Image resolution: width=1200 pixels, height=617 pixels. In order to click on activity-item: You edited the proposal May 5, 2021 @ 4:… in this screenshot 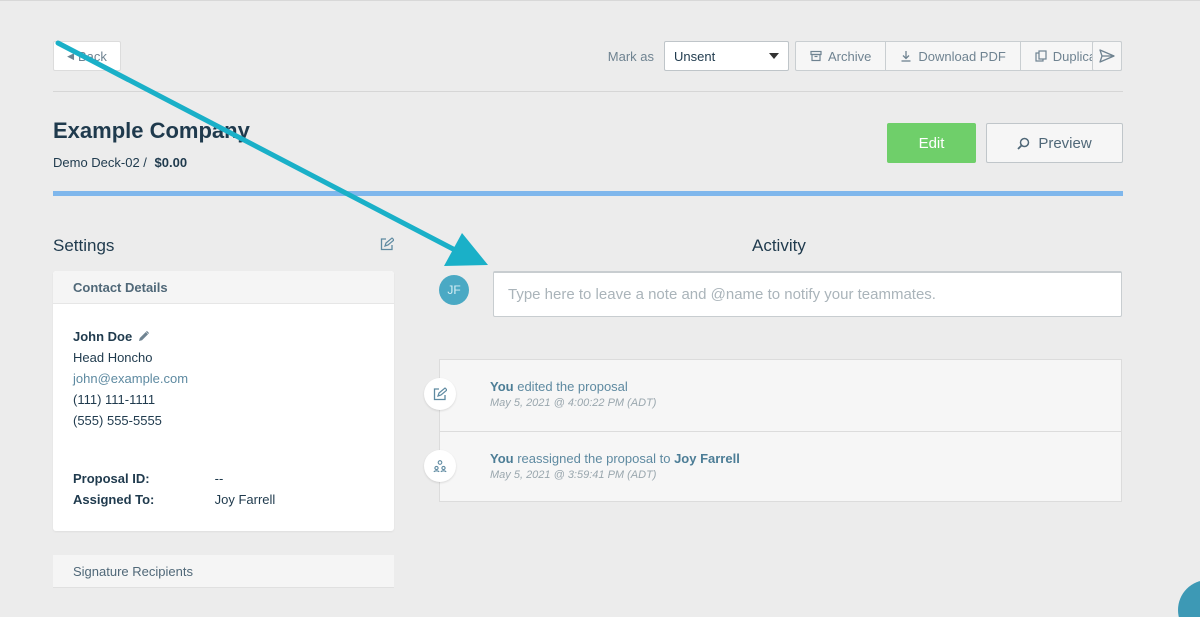, I will do `click(772, 395)`.